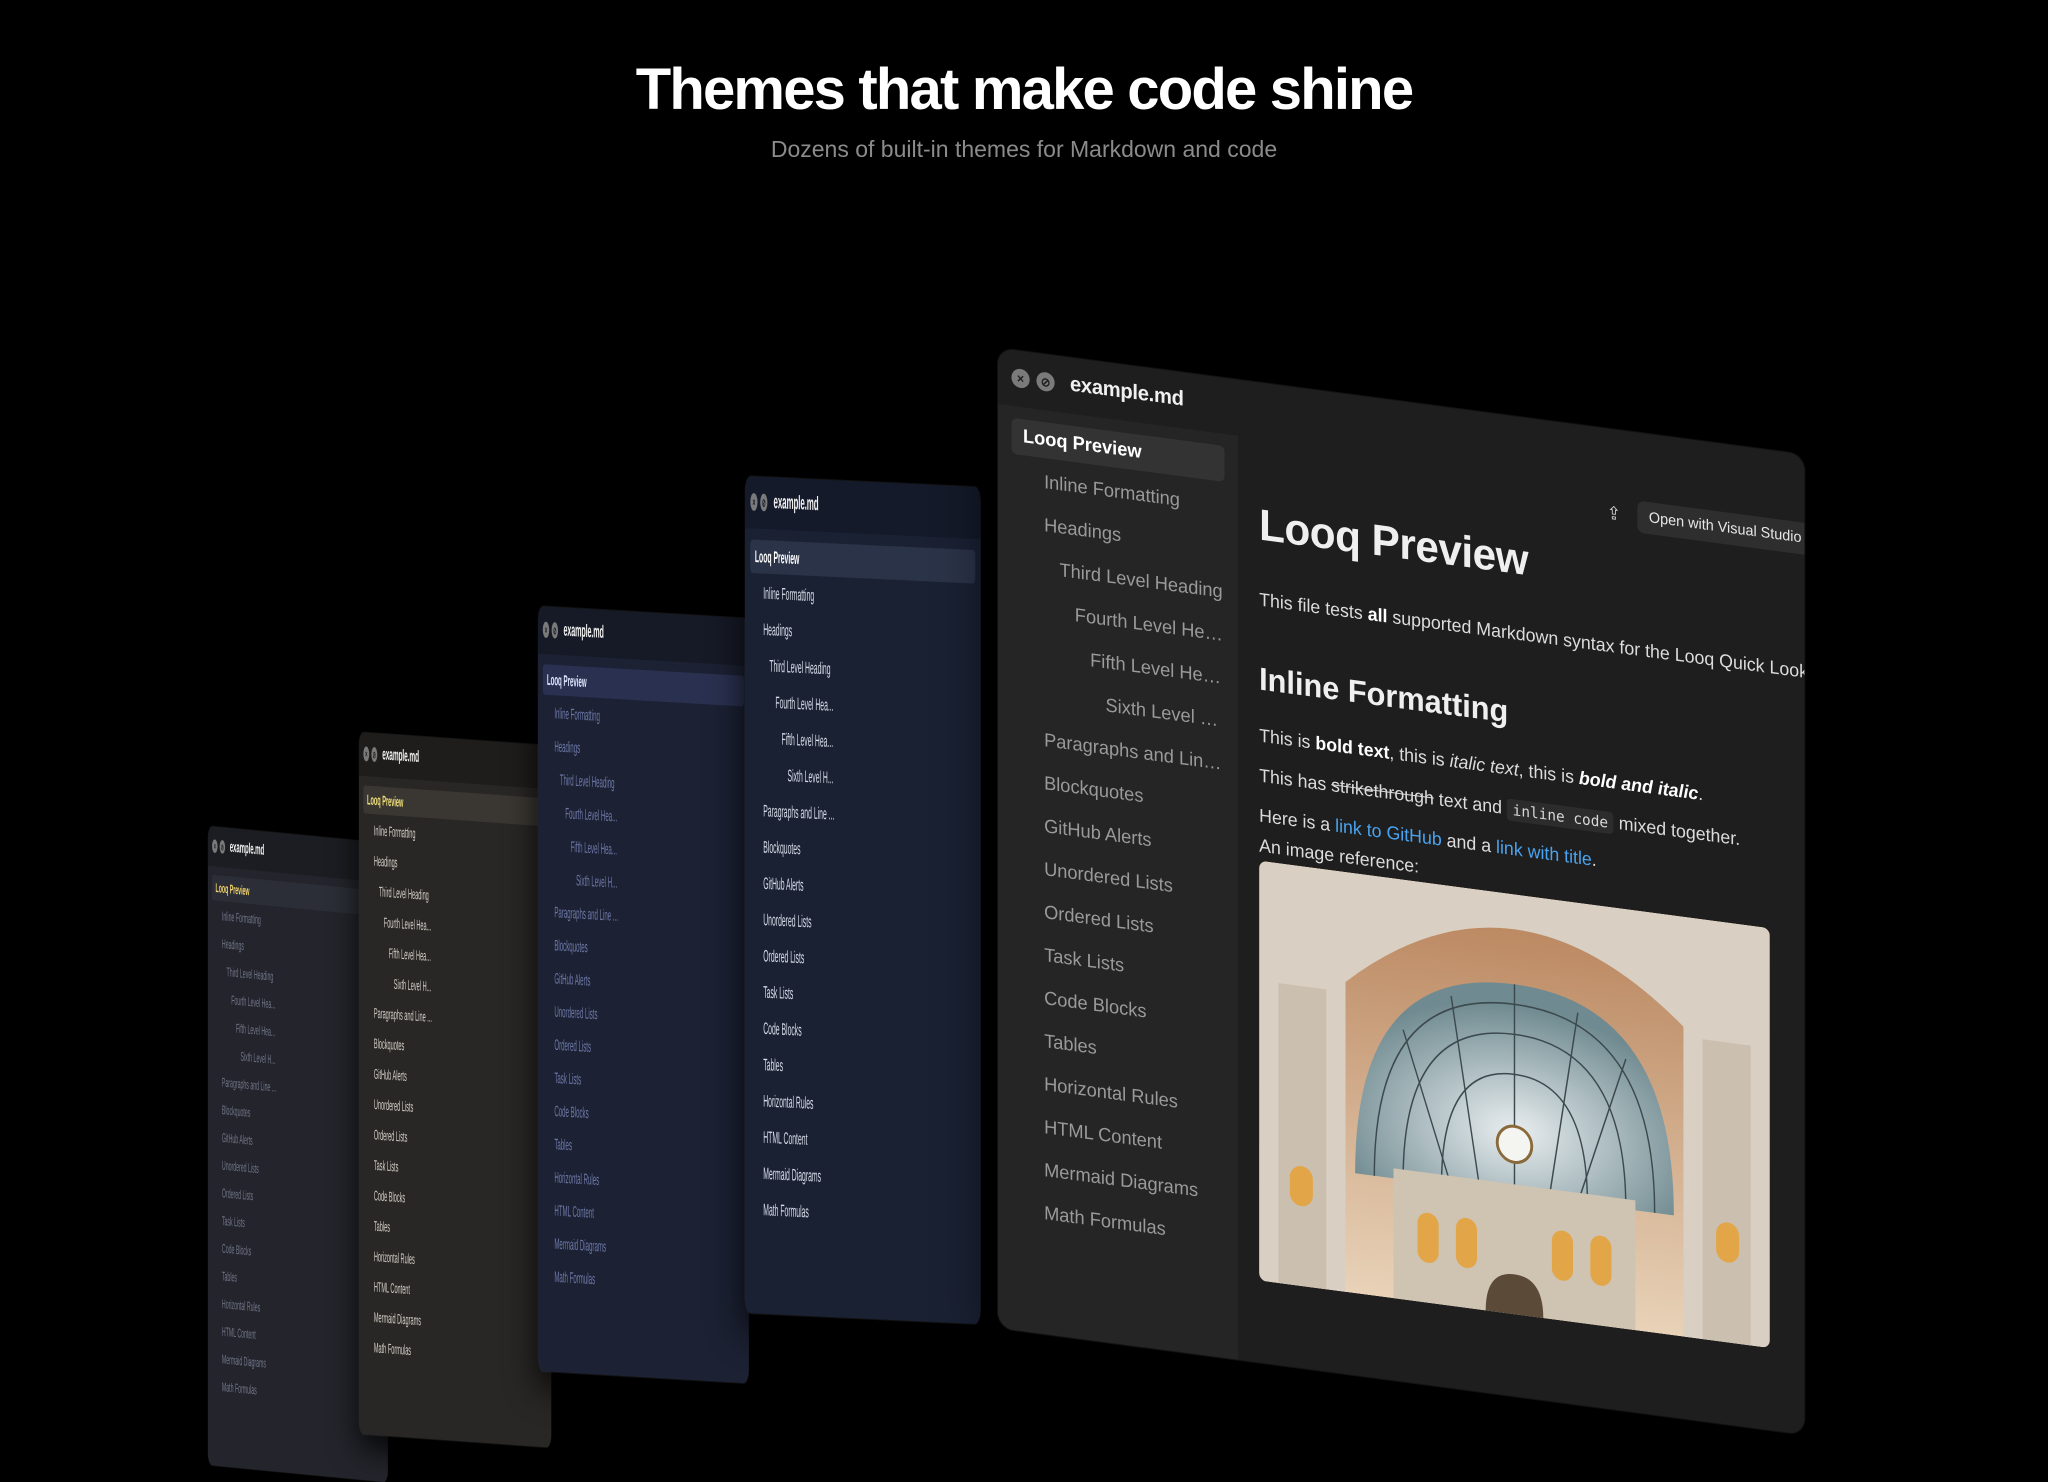 The width and height of the screenshot is (2048, 1482). I want to click on doc-title: Looq Preview, so click(1393, 543).